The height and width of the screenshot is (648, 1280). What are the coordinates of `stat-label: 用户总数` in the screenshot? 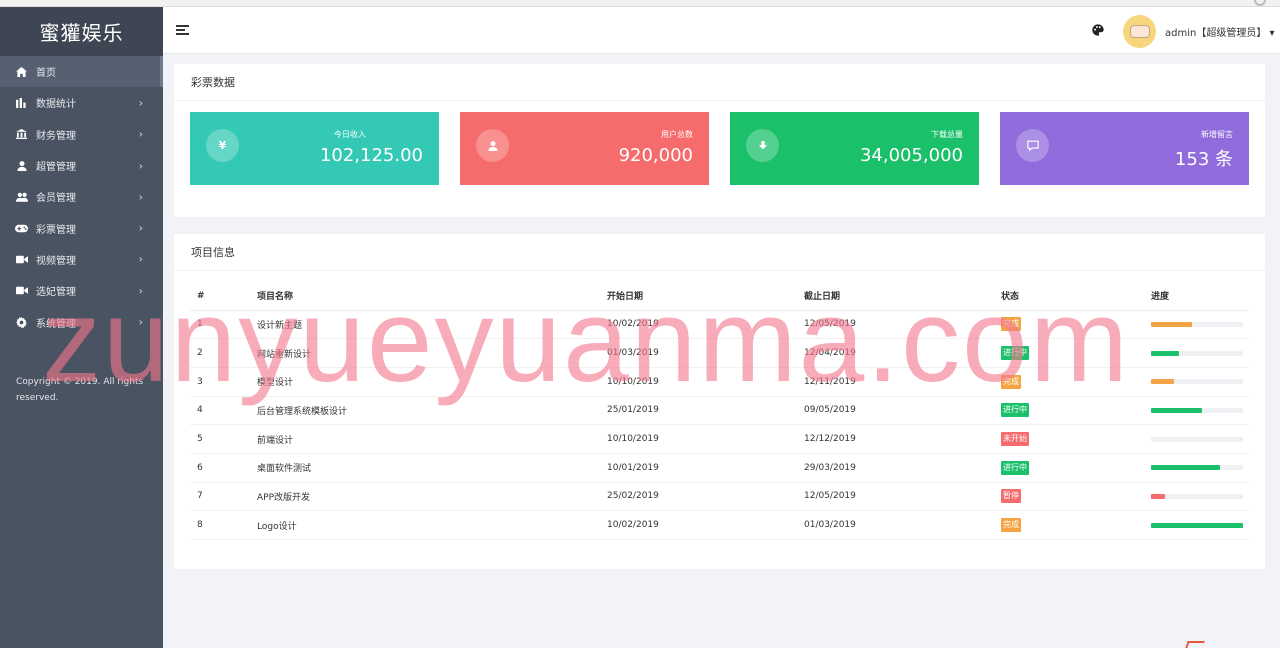 It's located at (677, 134).